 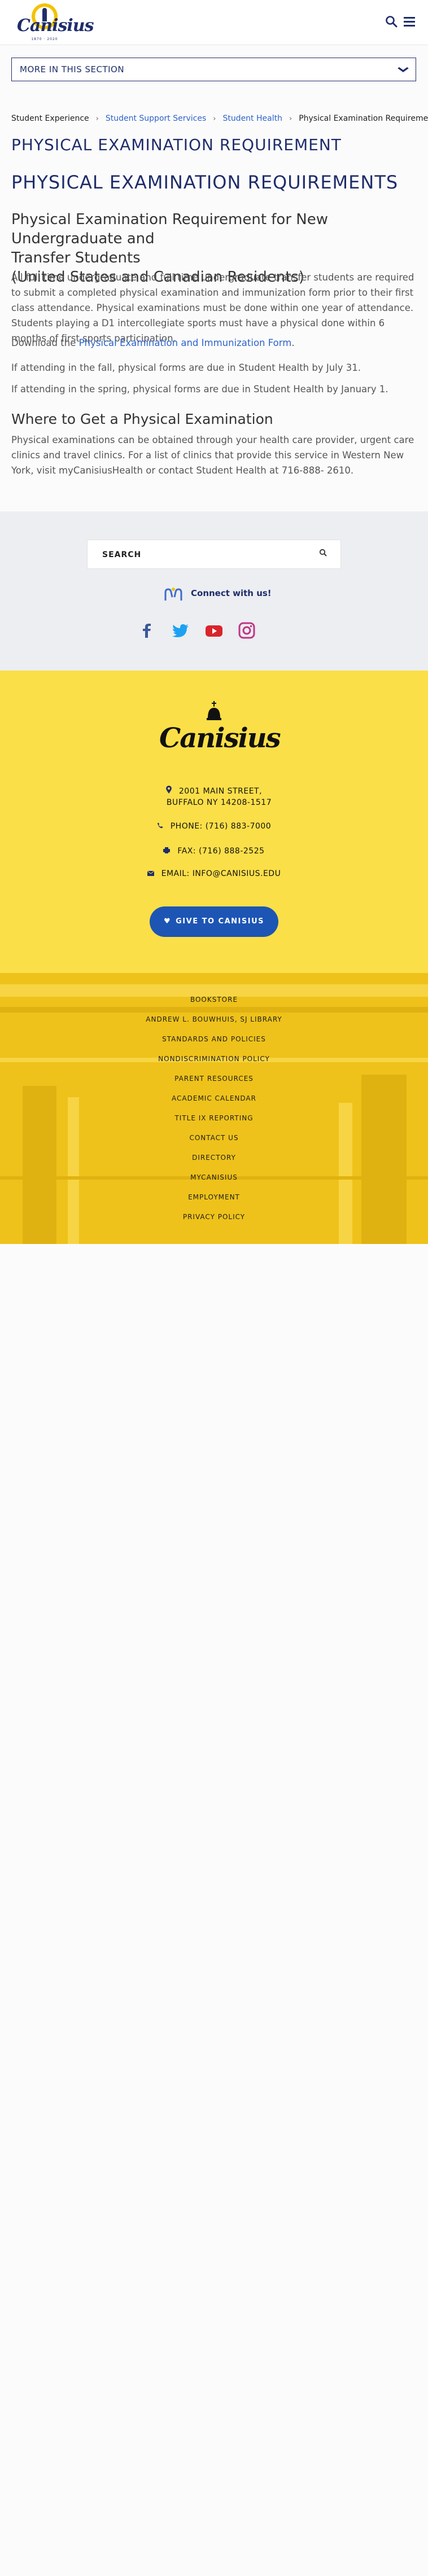 I want to click on footer-link: NONDISCRIMINATION POLICY, so click(x=214, y=1059).